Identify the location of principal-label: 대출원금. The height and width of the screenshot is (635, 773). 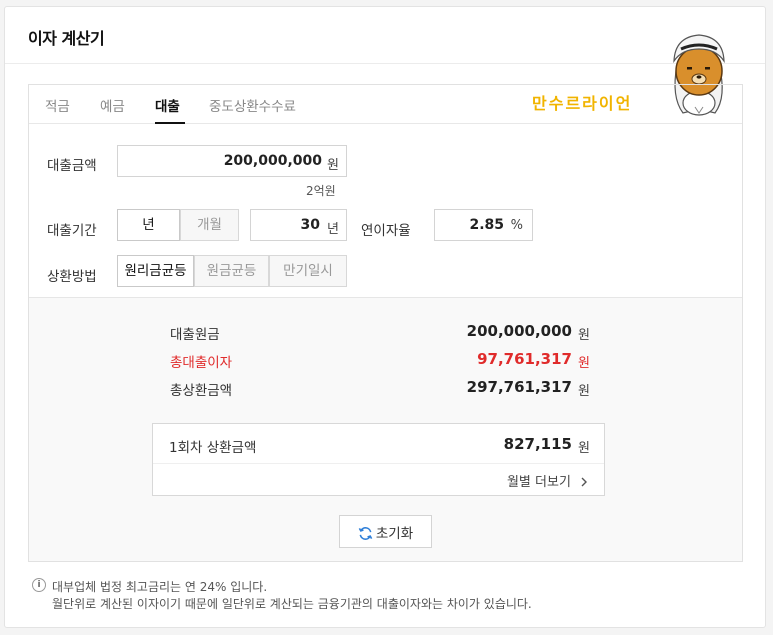
(195, 335).